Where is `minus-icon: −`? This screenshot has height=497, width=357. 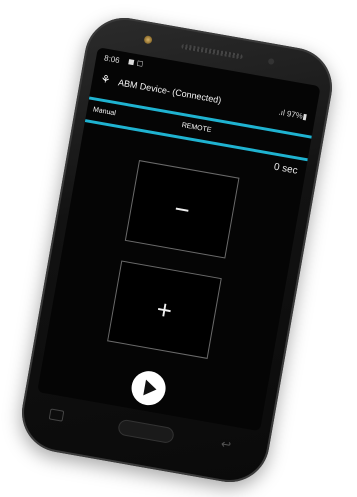
minus-icon: − is located at coordinates (182, 208).